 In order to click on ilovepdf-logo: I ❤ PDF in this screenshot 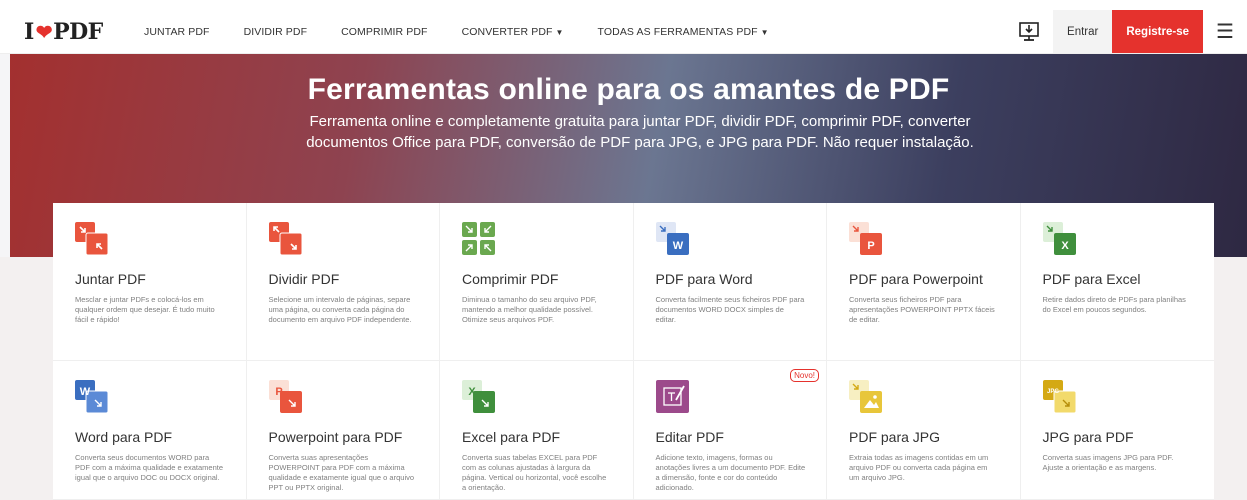, I will do `click(79, 32)`.